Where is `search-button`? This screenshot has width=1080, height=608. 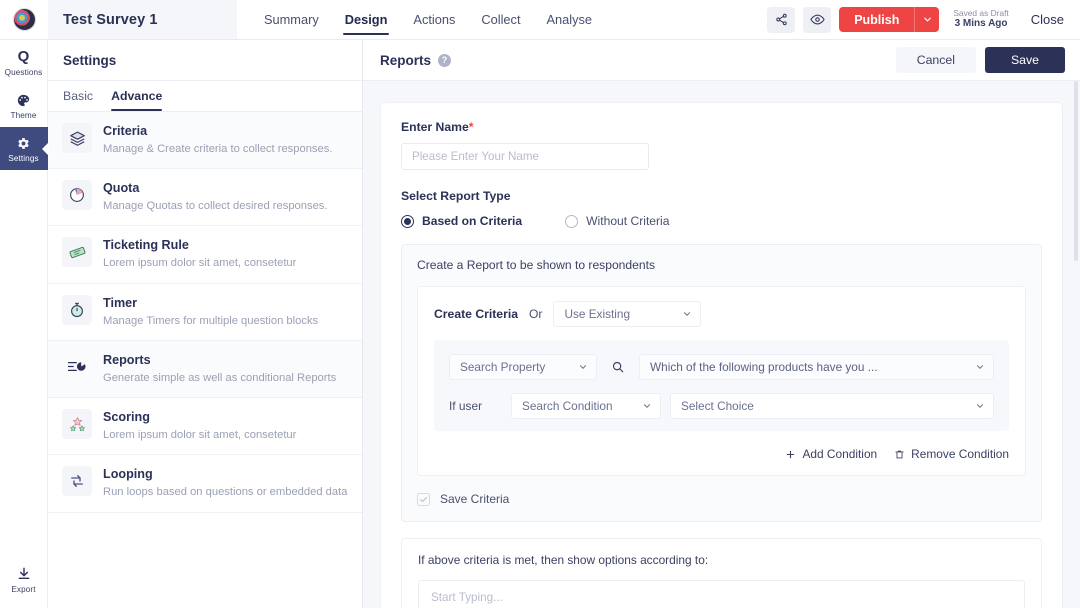 search-button is located at coordinates (618, 367).